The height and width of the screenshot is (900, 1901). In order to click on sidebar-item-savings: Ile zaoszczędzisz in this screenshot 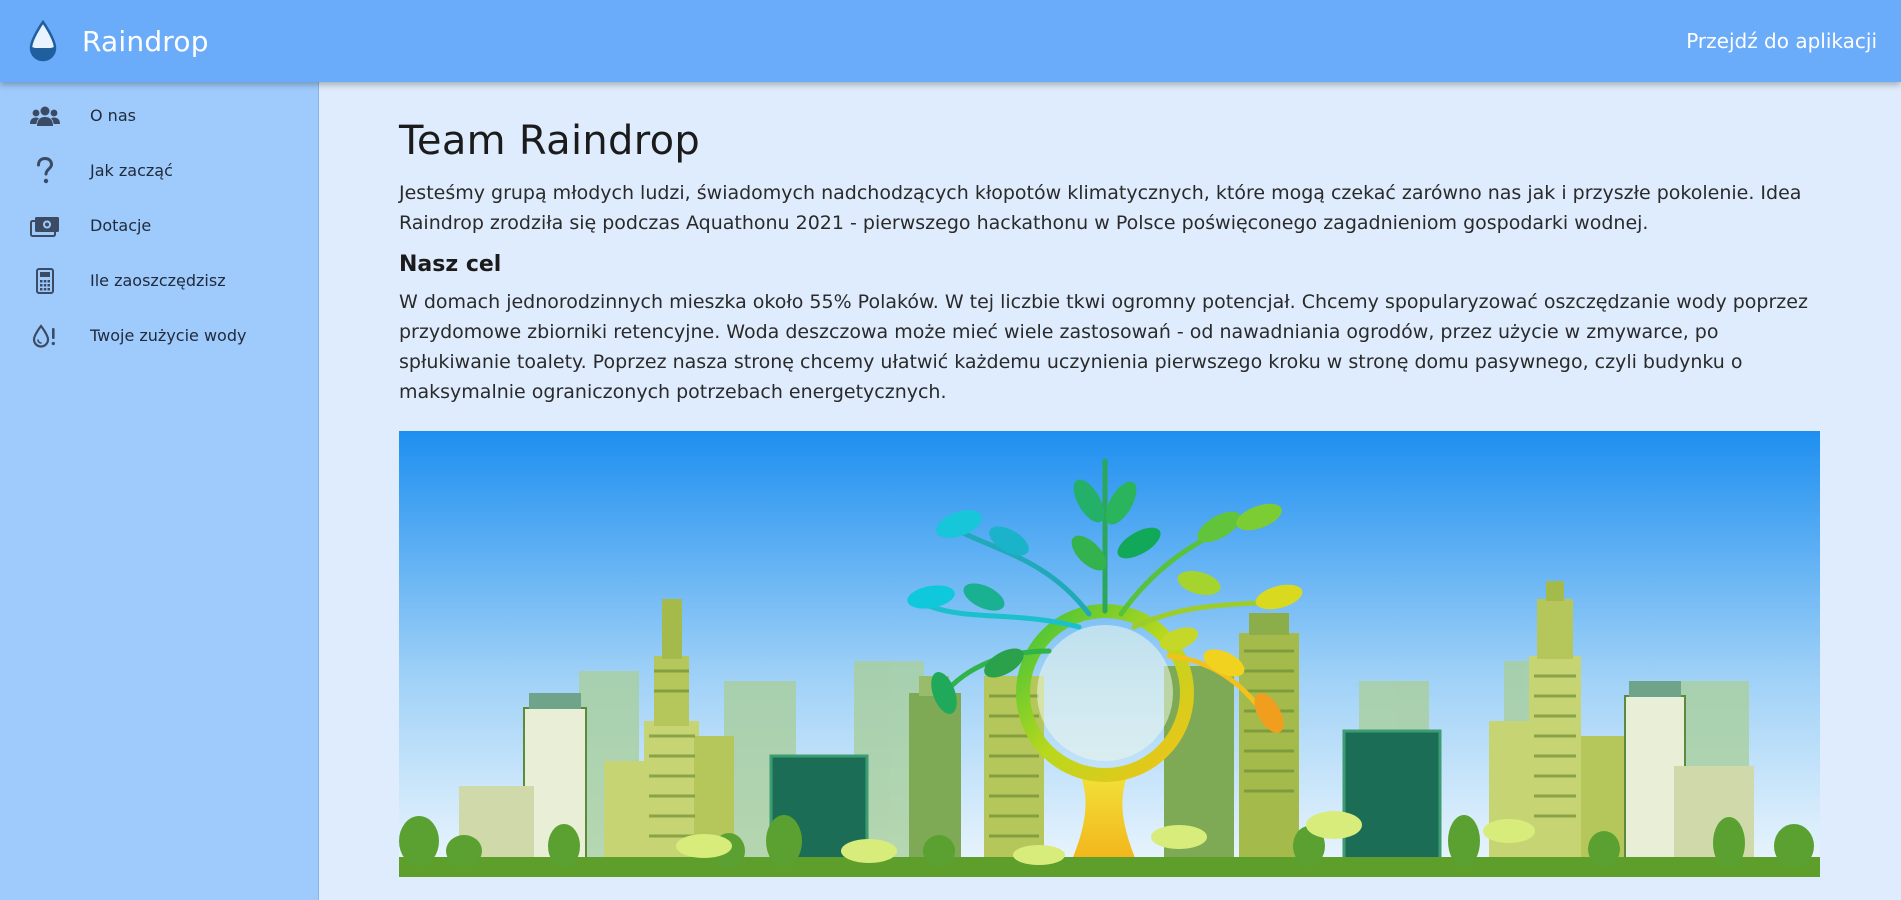, I will do `click(159, 280)`.